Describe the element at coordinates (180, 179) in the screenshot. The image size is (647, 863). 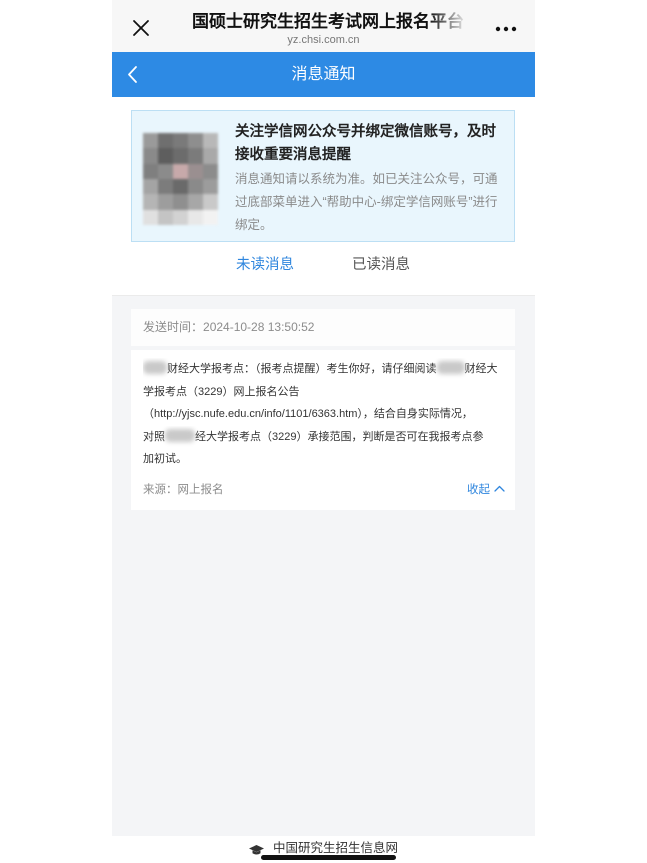
I see `qr-code-image` at that location.